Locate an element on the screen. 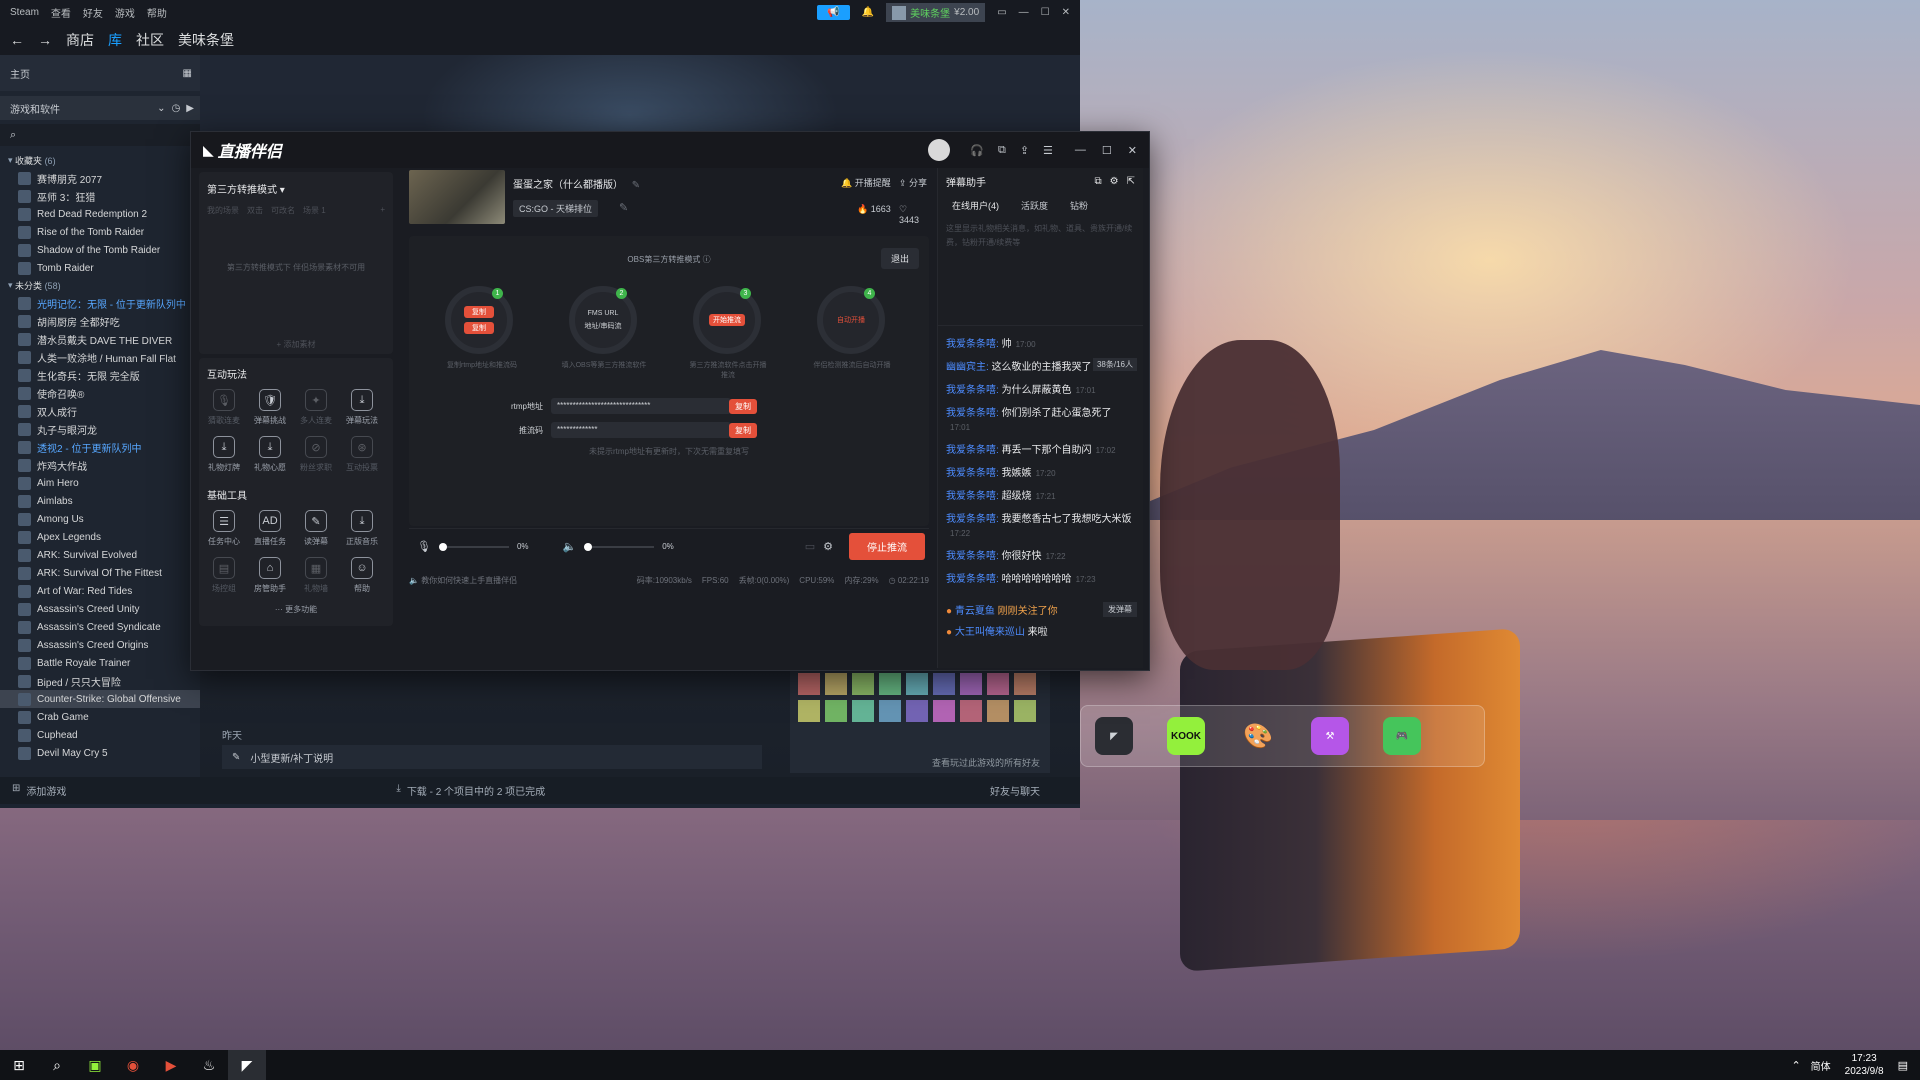  key-copy-button: 复制 is located at coordinates (743, 430).